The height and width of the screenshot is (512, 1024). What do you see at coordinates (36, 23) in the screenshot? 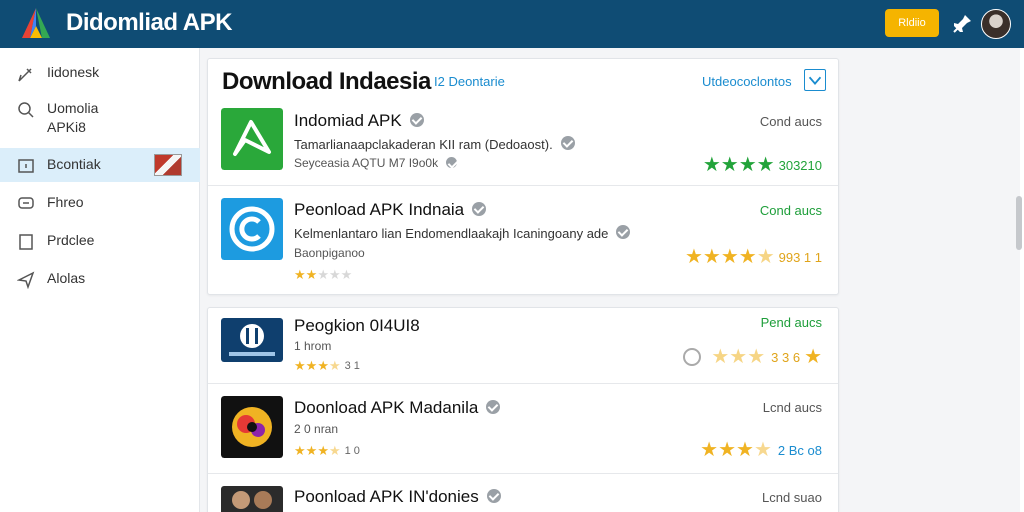
I see `app-logo-icon` at bounding box center [36, 23].